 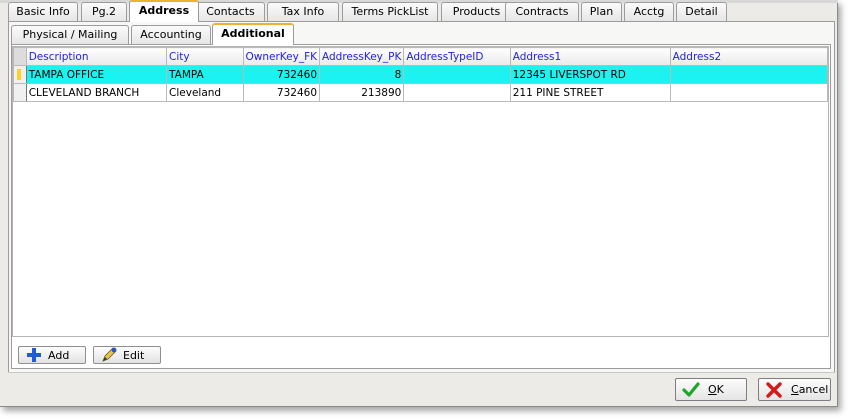 I want to click on x-icon, so click(x=774, y=390).